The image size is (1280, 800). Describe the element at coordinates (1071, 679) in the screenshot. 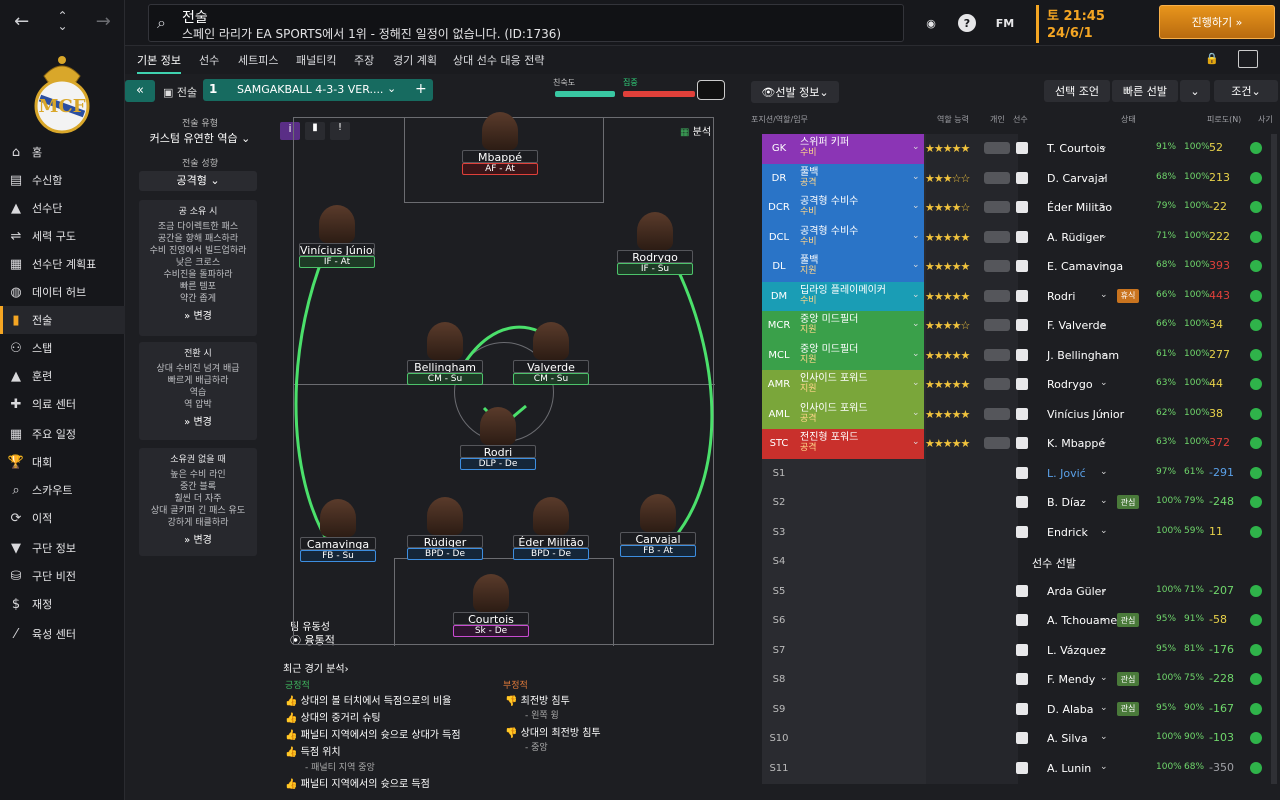

I see `player-name: F. Mendy` at that location.